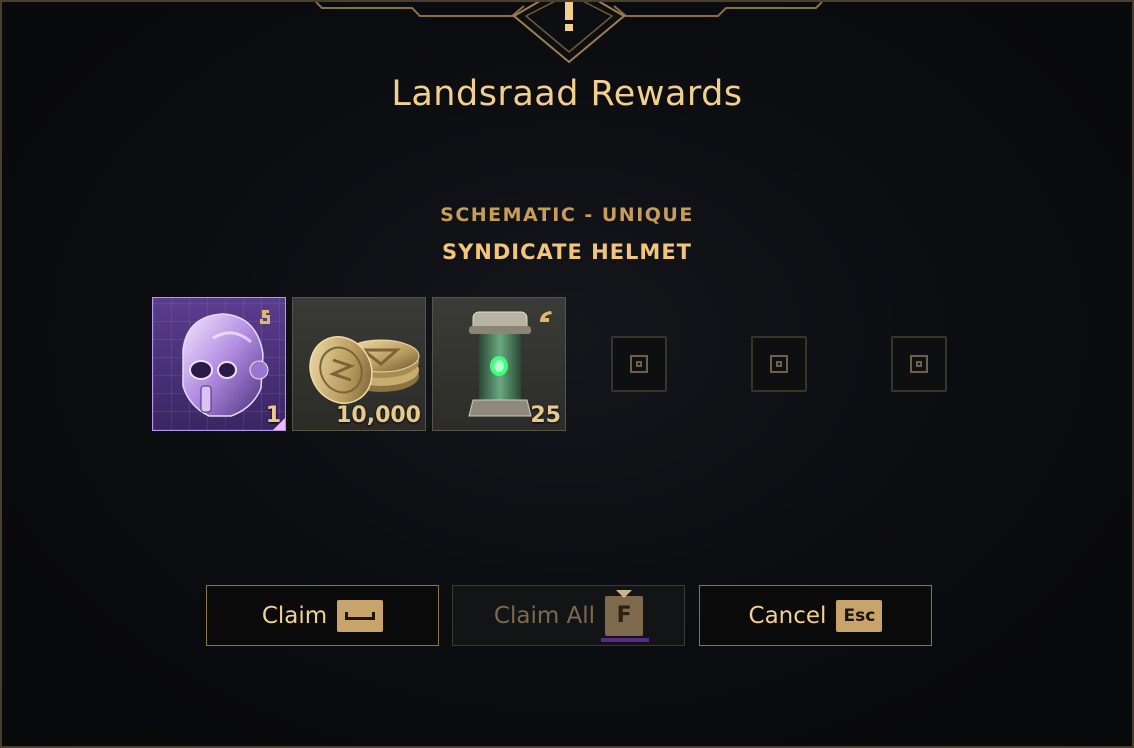  Describe the element at coordinates (279, 424) in the screenshot. I see `rarity-corner` at that location.